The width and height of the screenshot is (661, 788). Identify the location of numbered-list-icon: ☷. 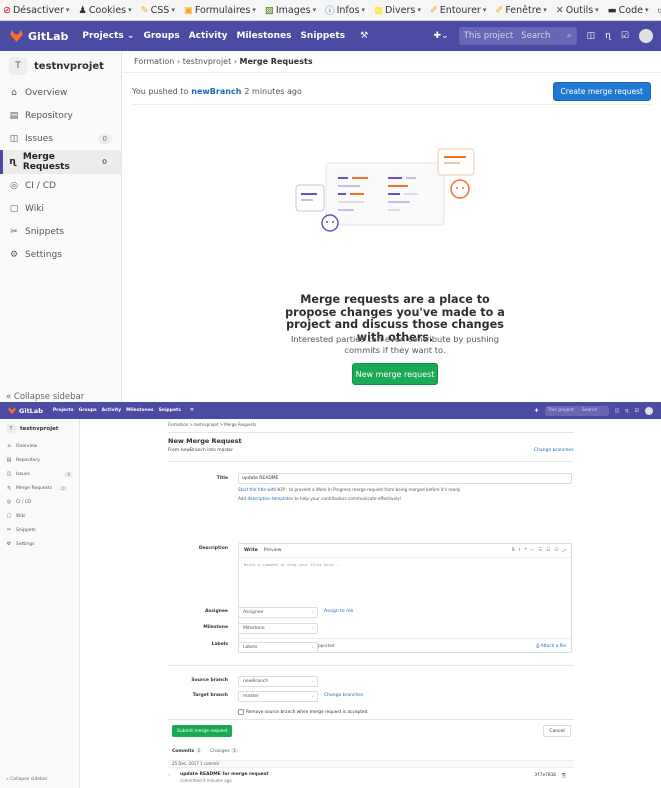
(548, 551).